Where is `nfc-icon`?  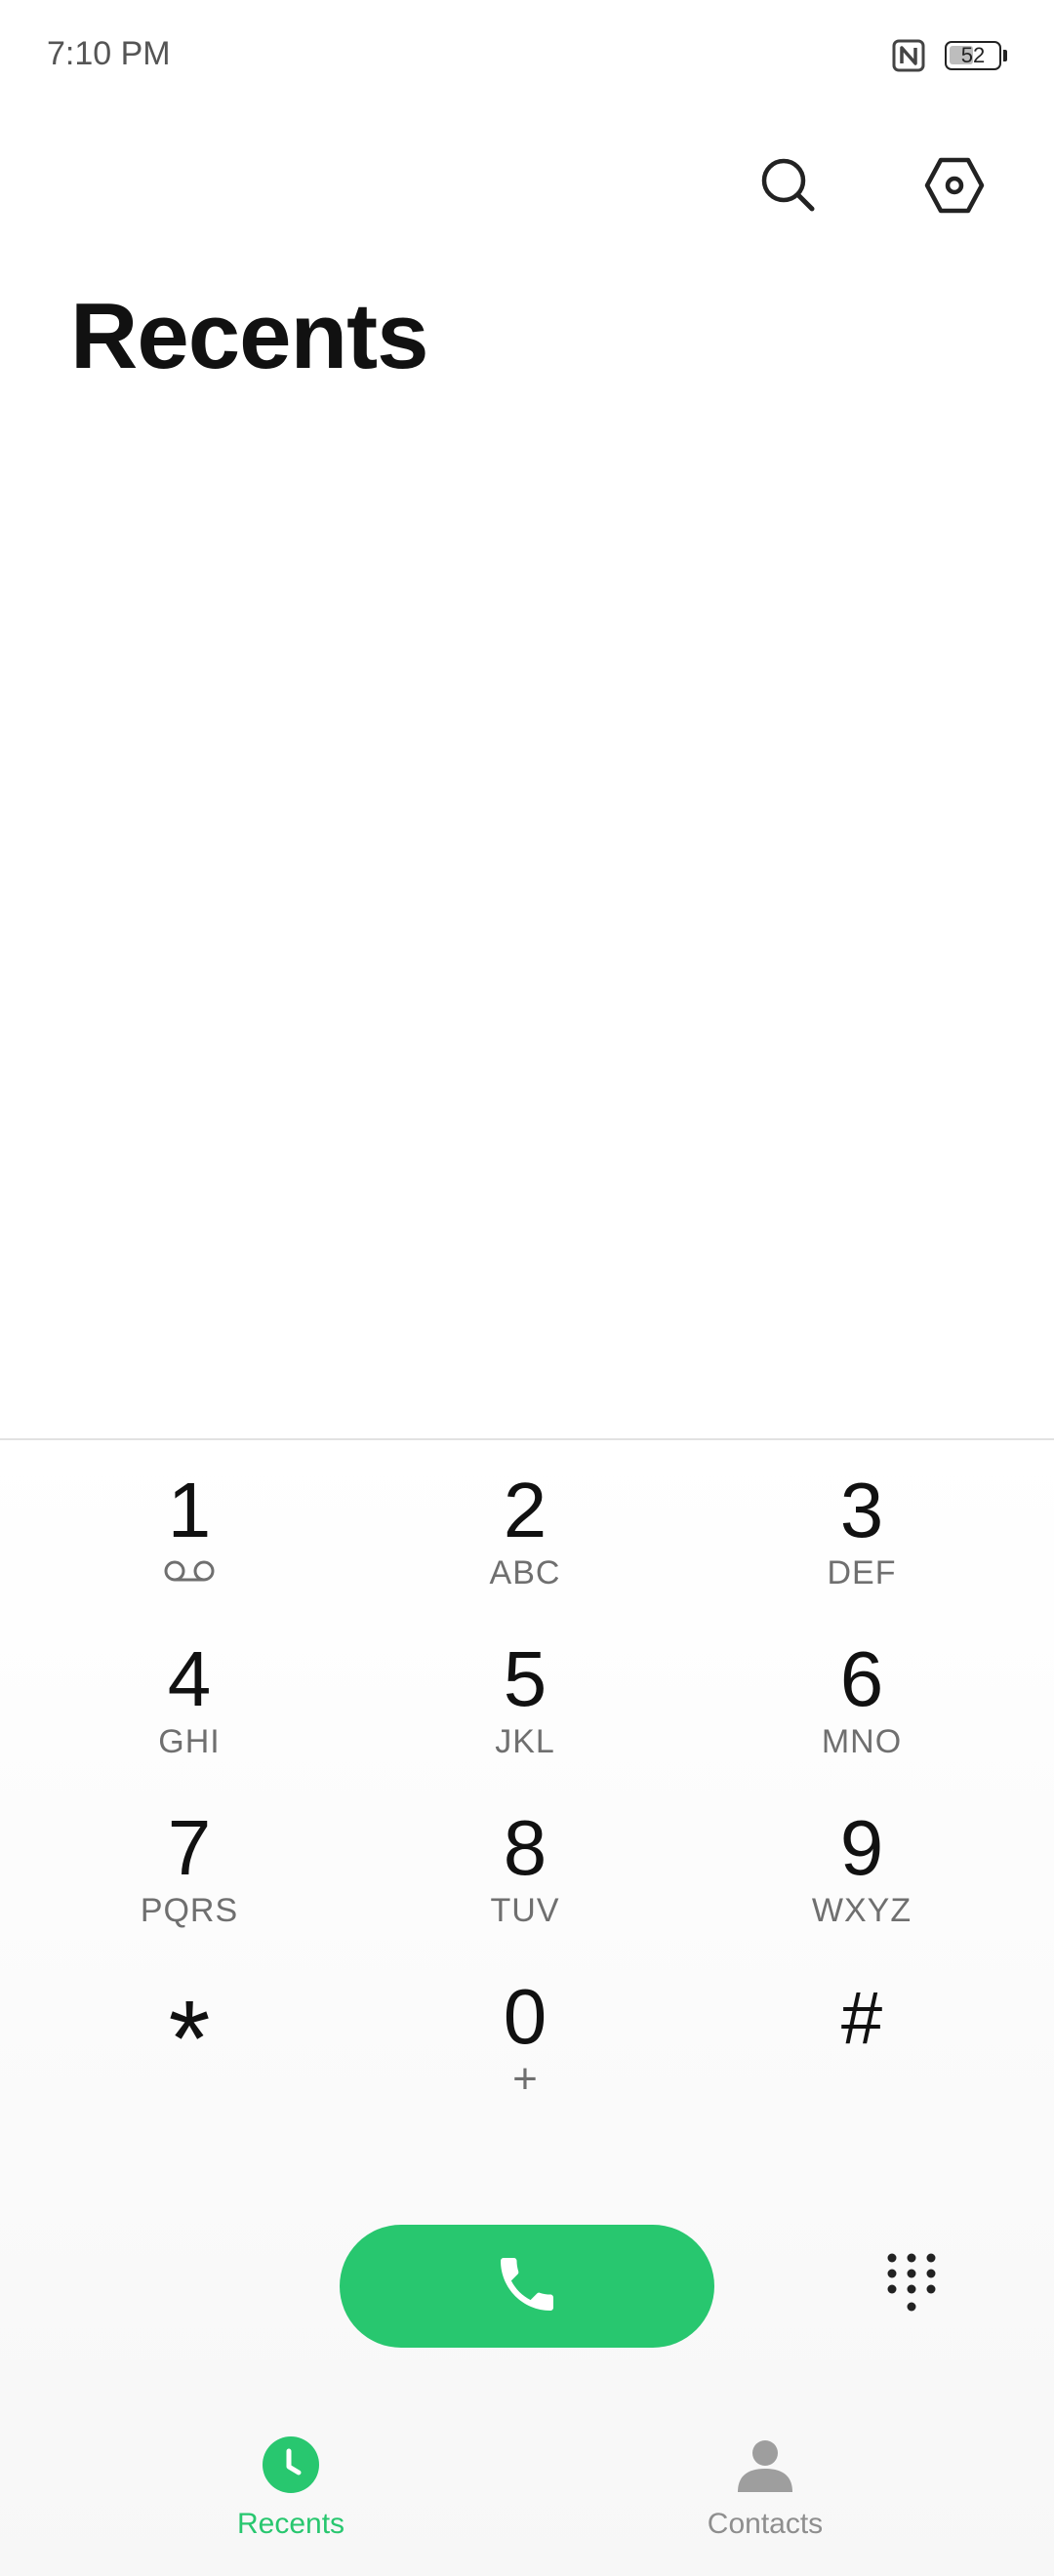
nfc-icon is located at coordinates (908, 55).